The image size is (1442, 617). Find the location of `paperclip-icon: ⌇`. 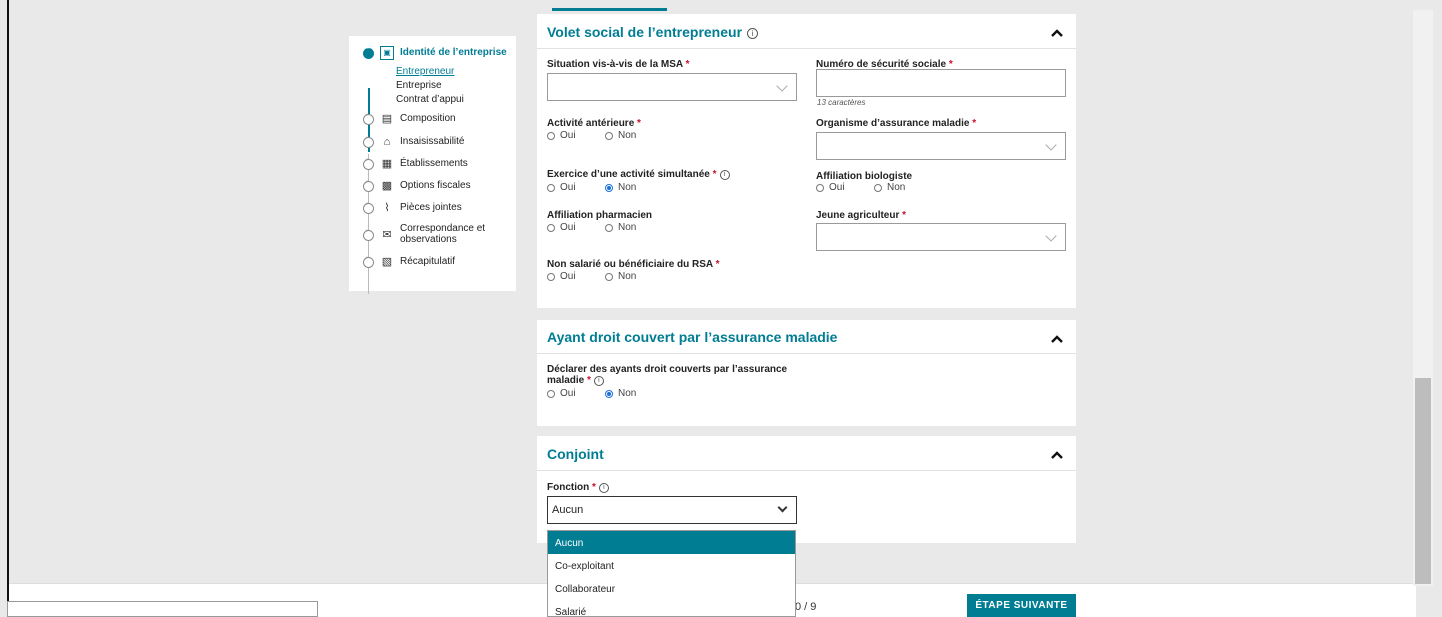

paperclip-icon: ⌇ is located at coordinates (387, 208).